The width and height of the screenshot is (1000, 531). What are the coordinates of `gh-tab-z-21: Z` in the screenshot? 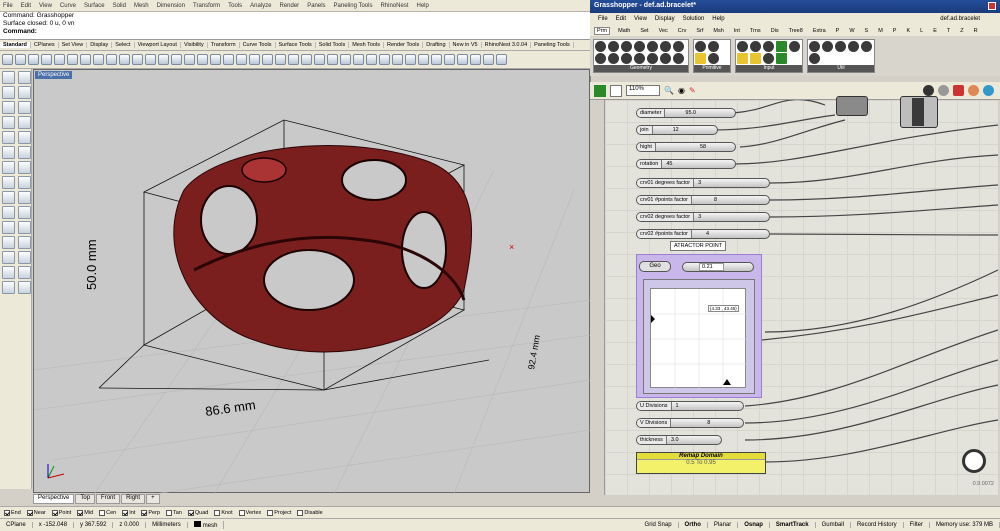 It's located at (961, 31).